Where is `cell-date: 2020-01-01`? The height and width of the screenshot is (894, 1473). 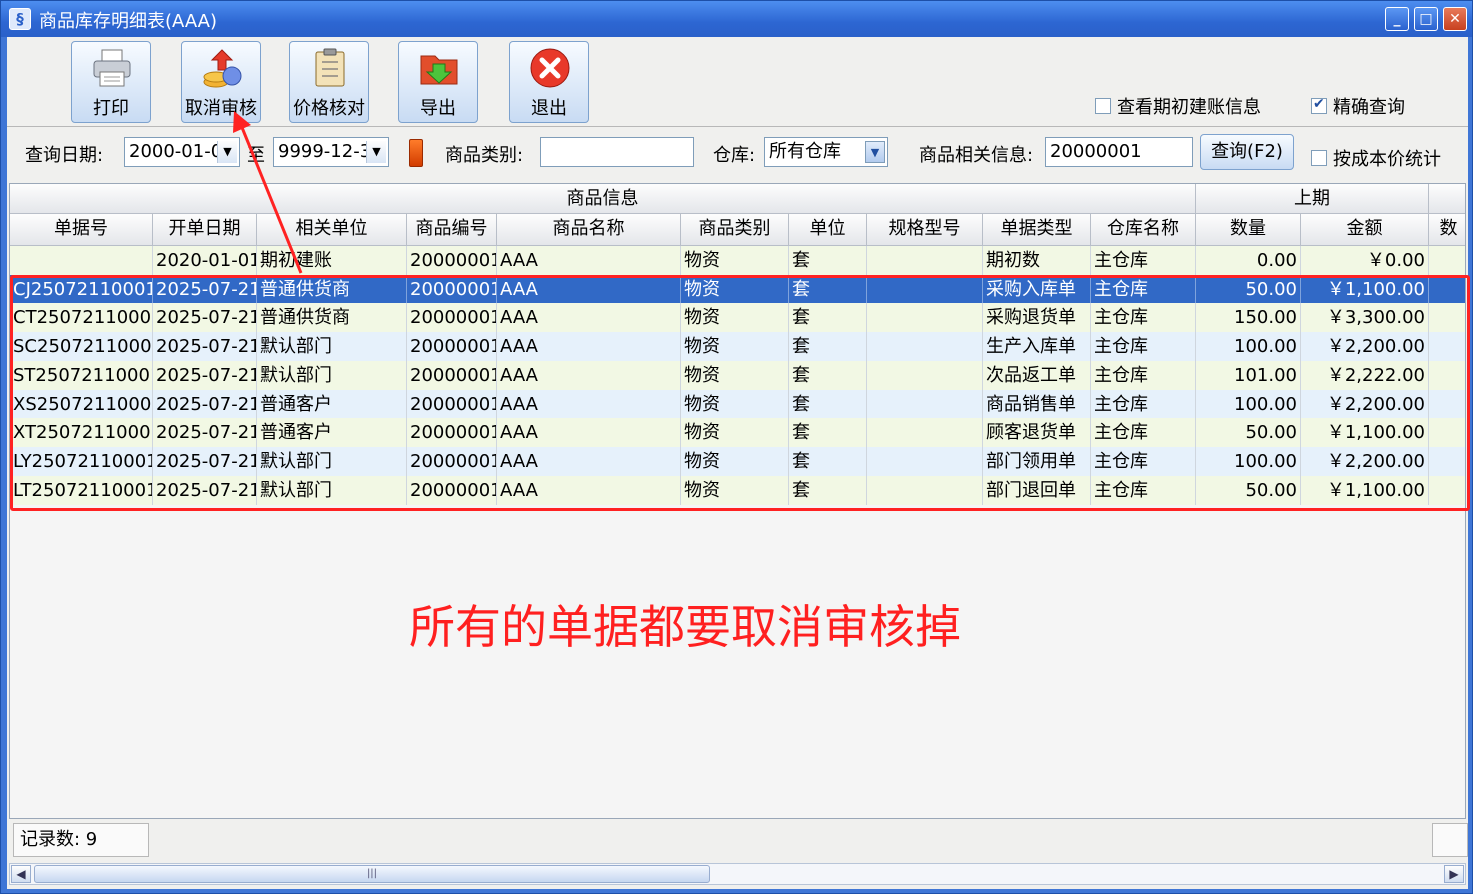 cell-date: 2020-01-01 is located at coordinates (205, 260).